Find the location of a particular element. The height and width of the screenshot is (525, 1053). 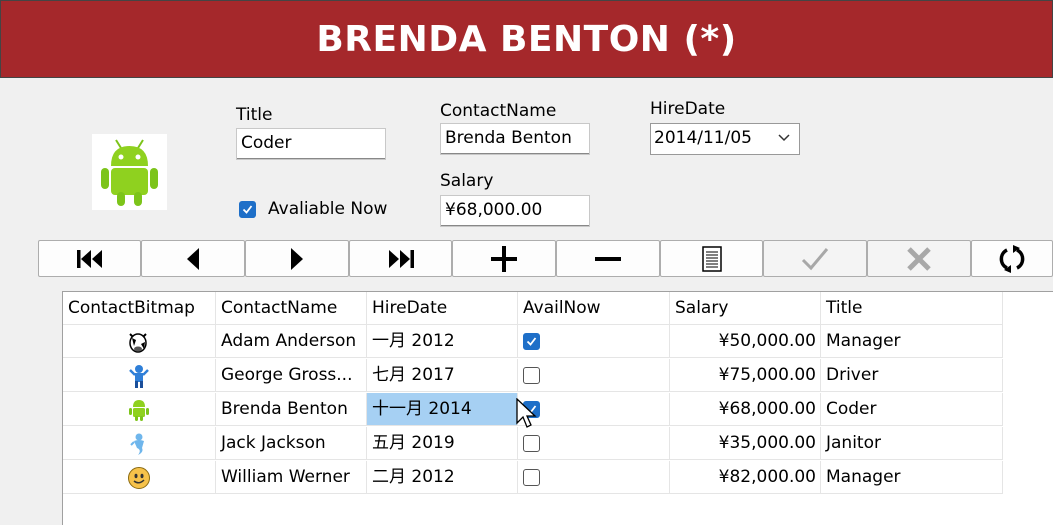

page-title: BRENDA BENTON (*) is located at coordinates (526, 39).